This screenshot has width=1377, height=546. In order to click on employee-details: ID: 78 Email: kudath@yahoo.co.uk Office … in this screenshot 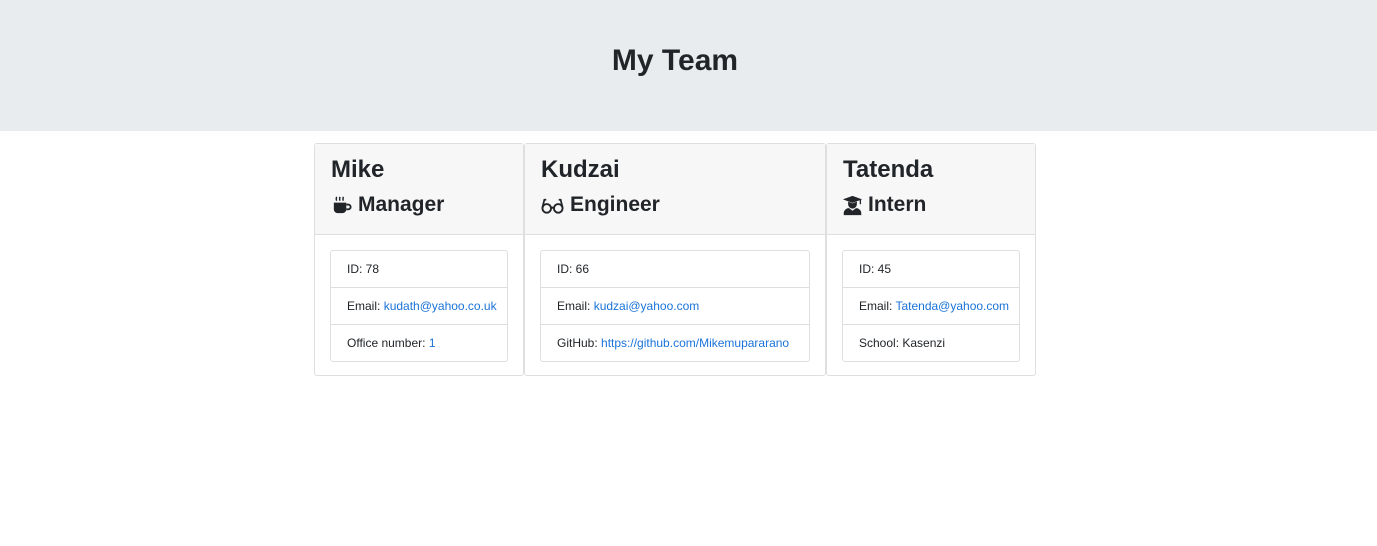, I will do `click(419, 306)`.